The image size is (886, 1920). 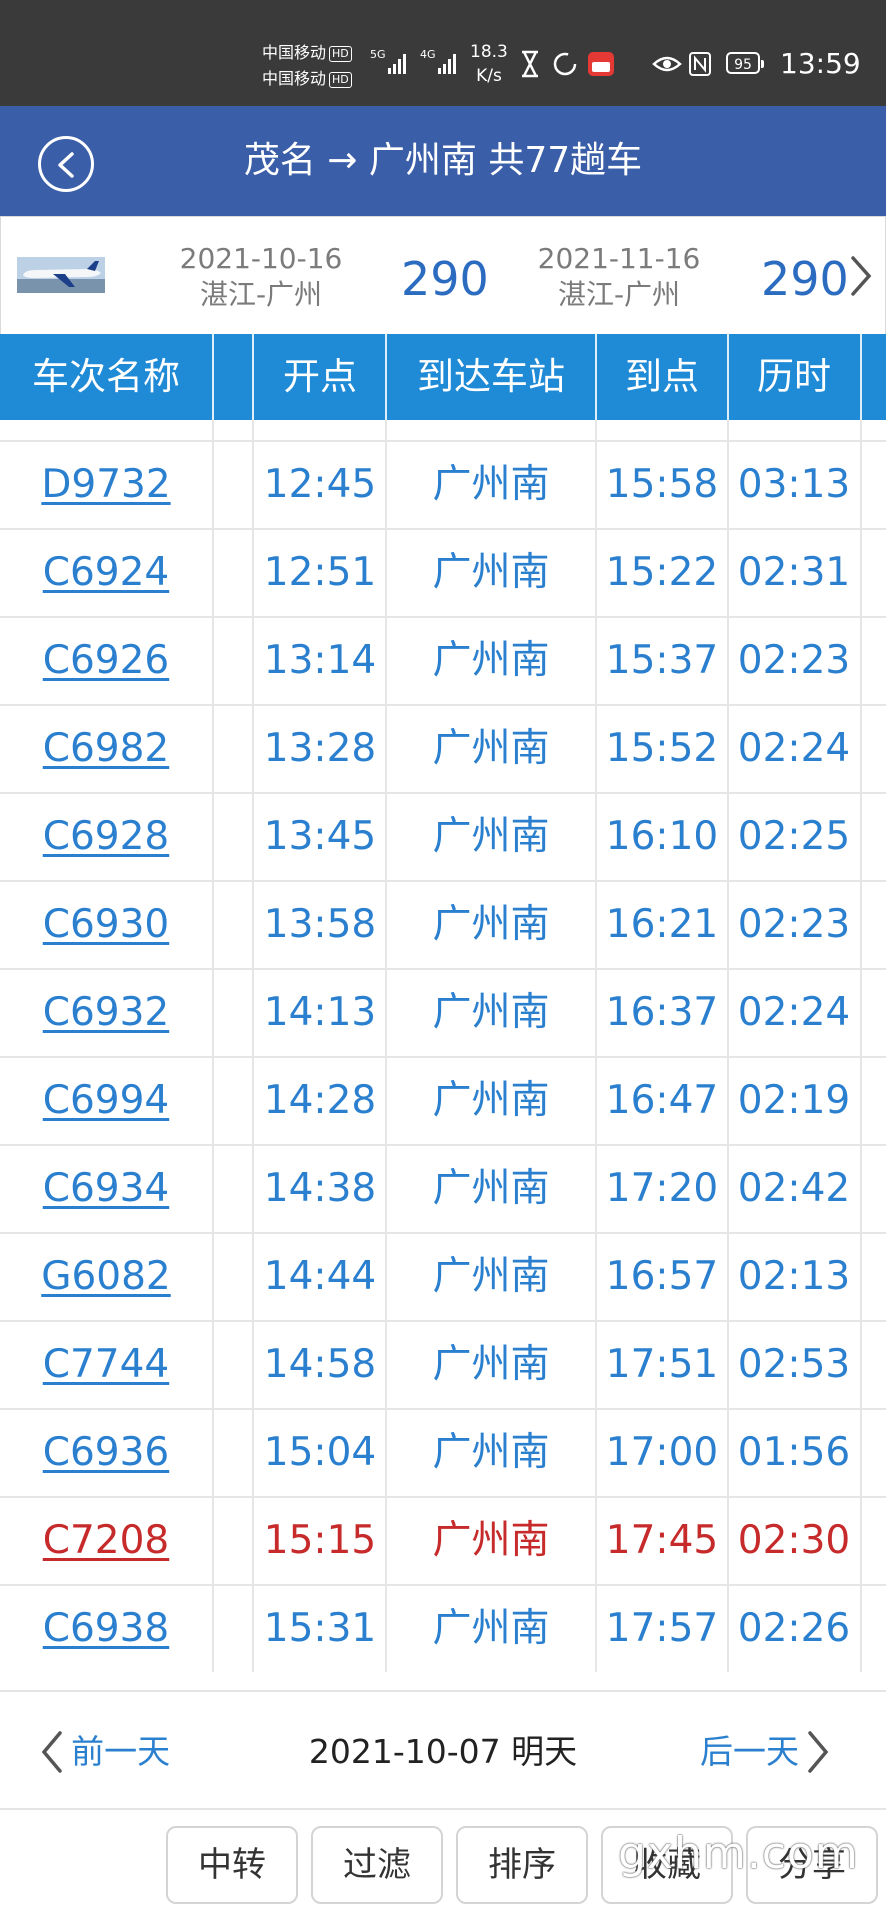 What do you see at coordinates (106, 1541) in the screenshot?
I see `train-number-link: C7208` at bounding box center [106, 1541].